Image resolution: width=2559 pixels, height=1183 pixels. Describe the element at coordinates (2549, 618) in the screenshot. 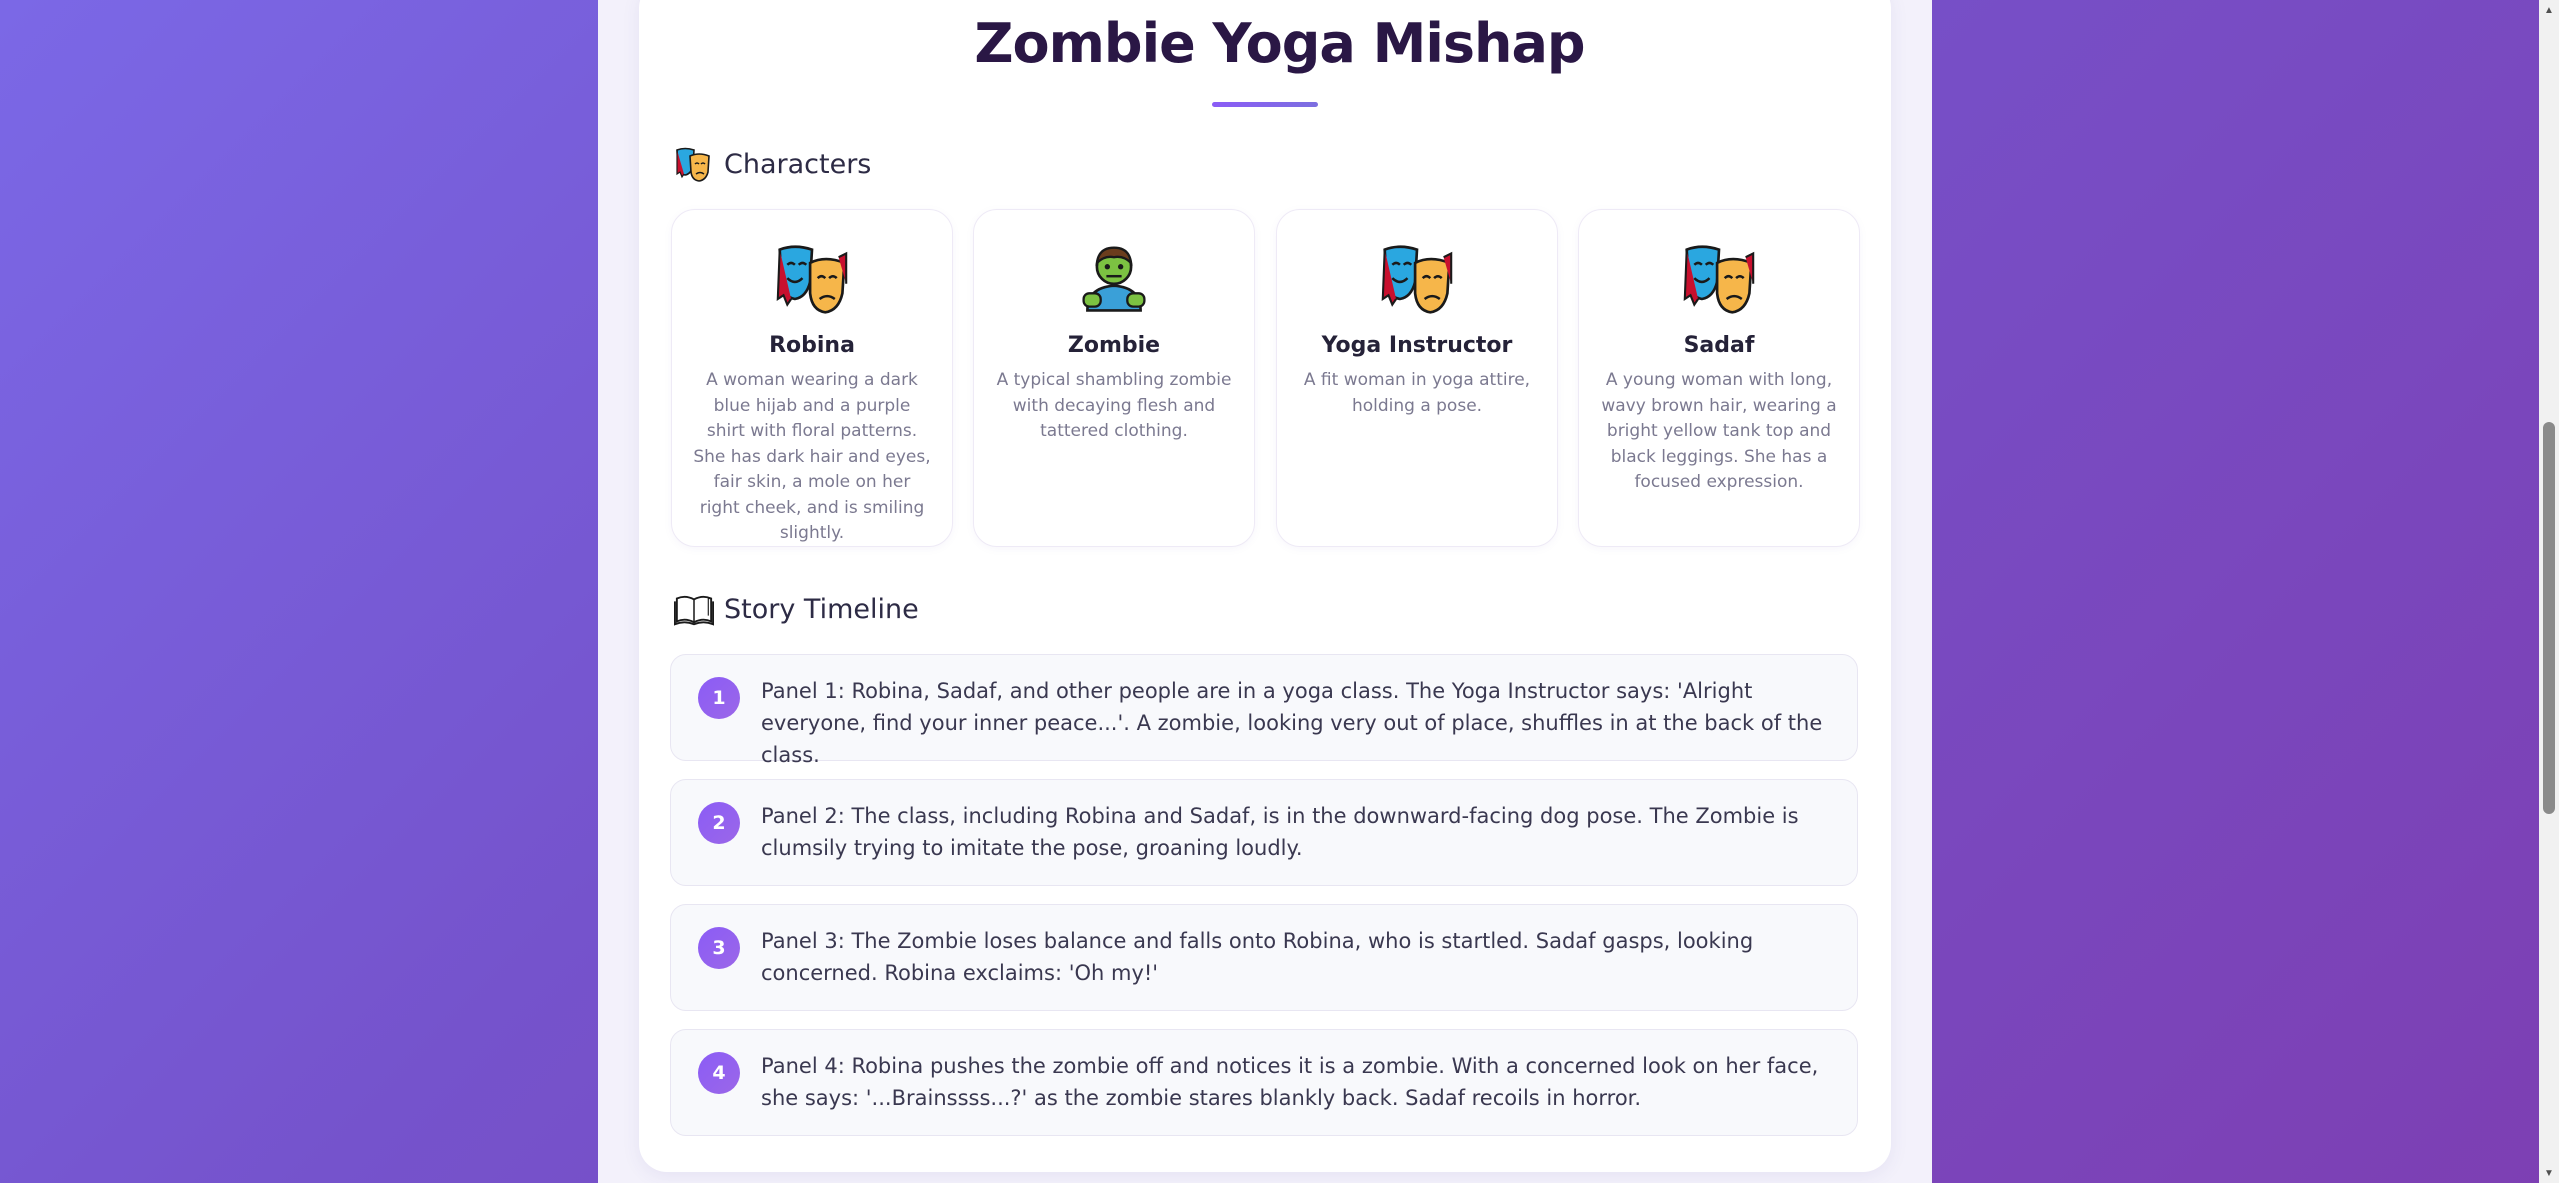

I see `scrollbar-thumb` at that location.